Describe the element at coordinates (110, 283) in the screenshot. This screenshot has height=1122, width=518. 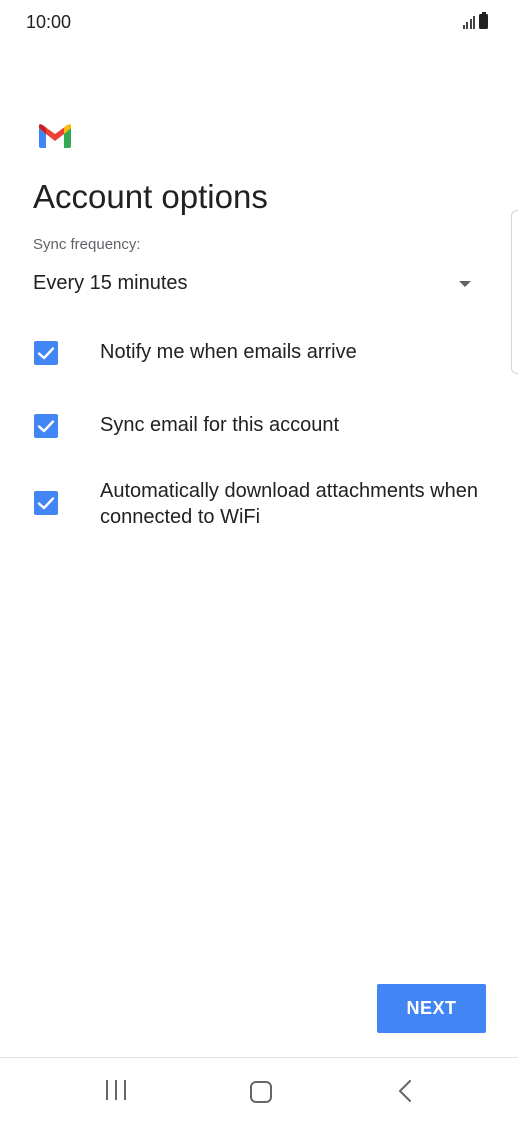
I see `sync-frequency-value: Every 15 minutes` at that location.